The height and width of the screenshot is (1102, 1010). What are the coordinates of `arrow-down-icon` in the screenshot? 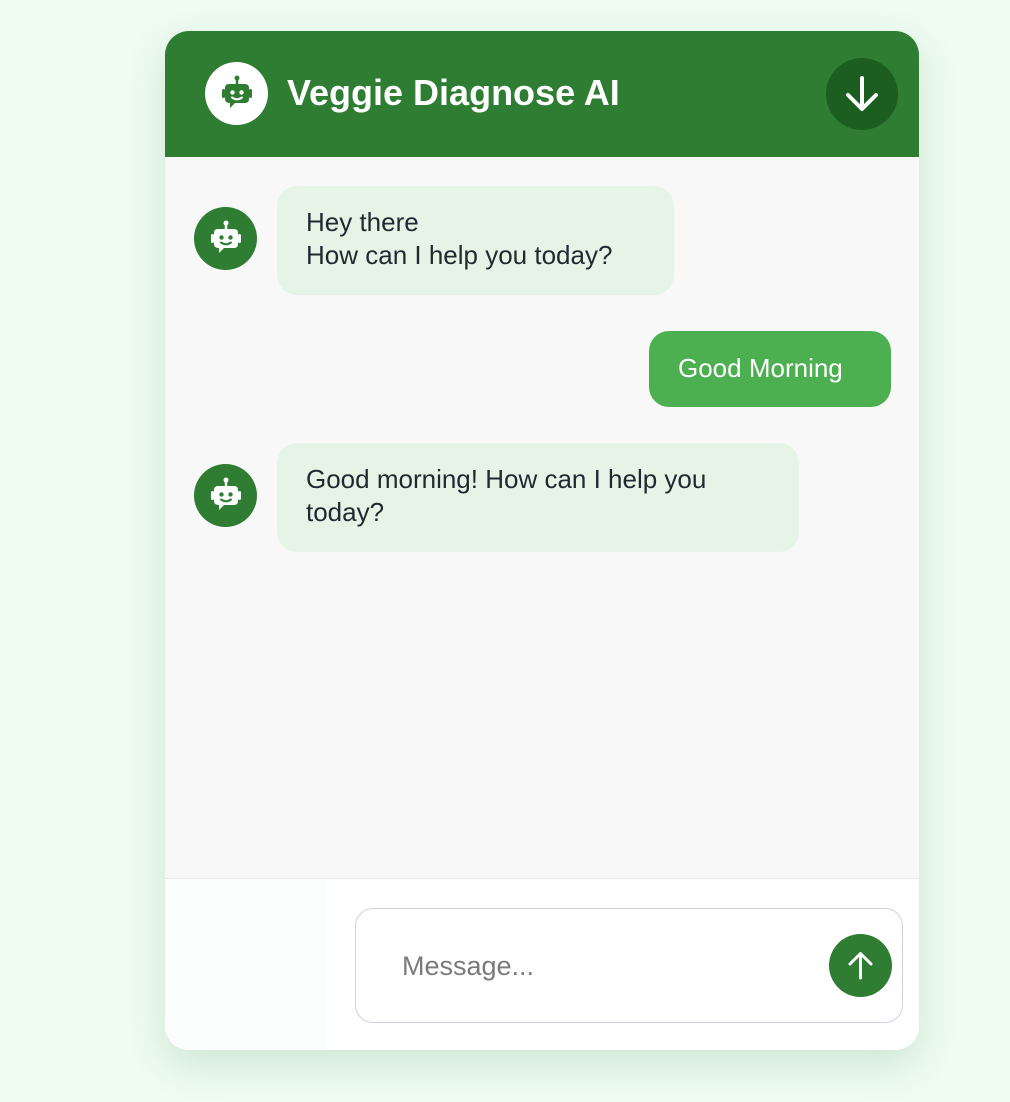 It's located at (862, 93).